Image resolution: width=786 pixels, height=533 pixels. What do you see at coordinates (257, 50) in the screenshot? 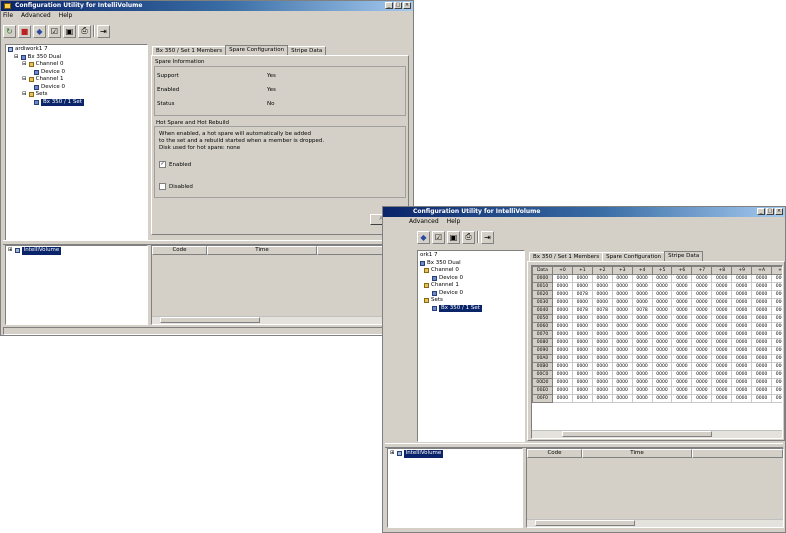
I see `tab-spare-configuration: Spare Configuration` at bounding box center [257, 50].